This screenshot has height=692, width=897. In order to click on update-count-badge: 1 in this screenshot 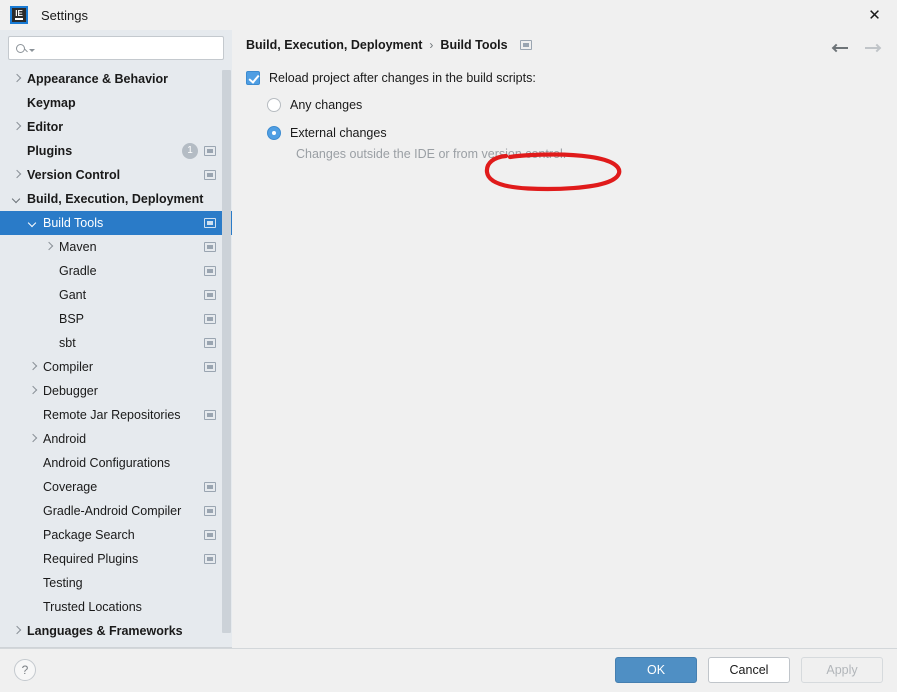, I will do `click(190, 151)`.